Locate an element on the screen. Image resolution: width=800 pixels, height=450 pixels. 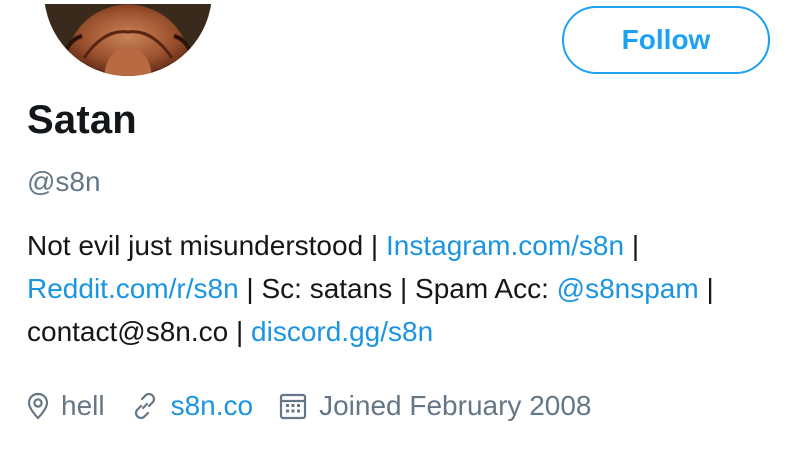
display-name: Satan is located at coordinates (82, 120).